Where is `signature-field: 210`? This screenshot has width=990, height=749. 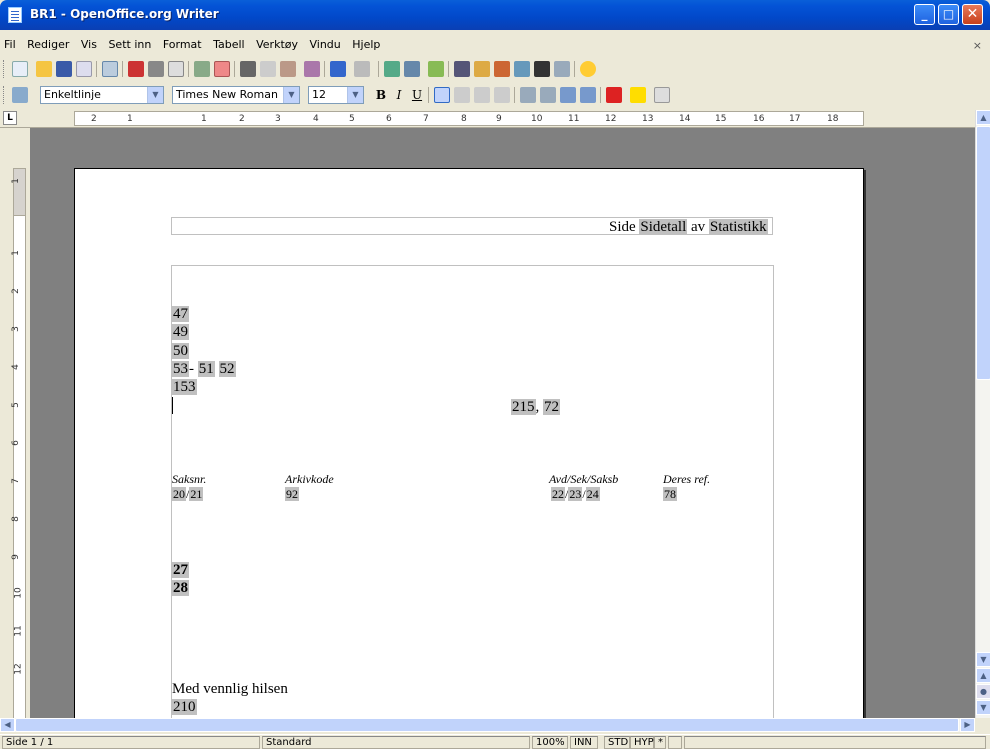 signature-field: 210 is located at coordinates (184, 707).